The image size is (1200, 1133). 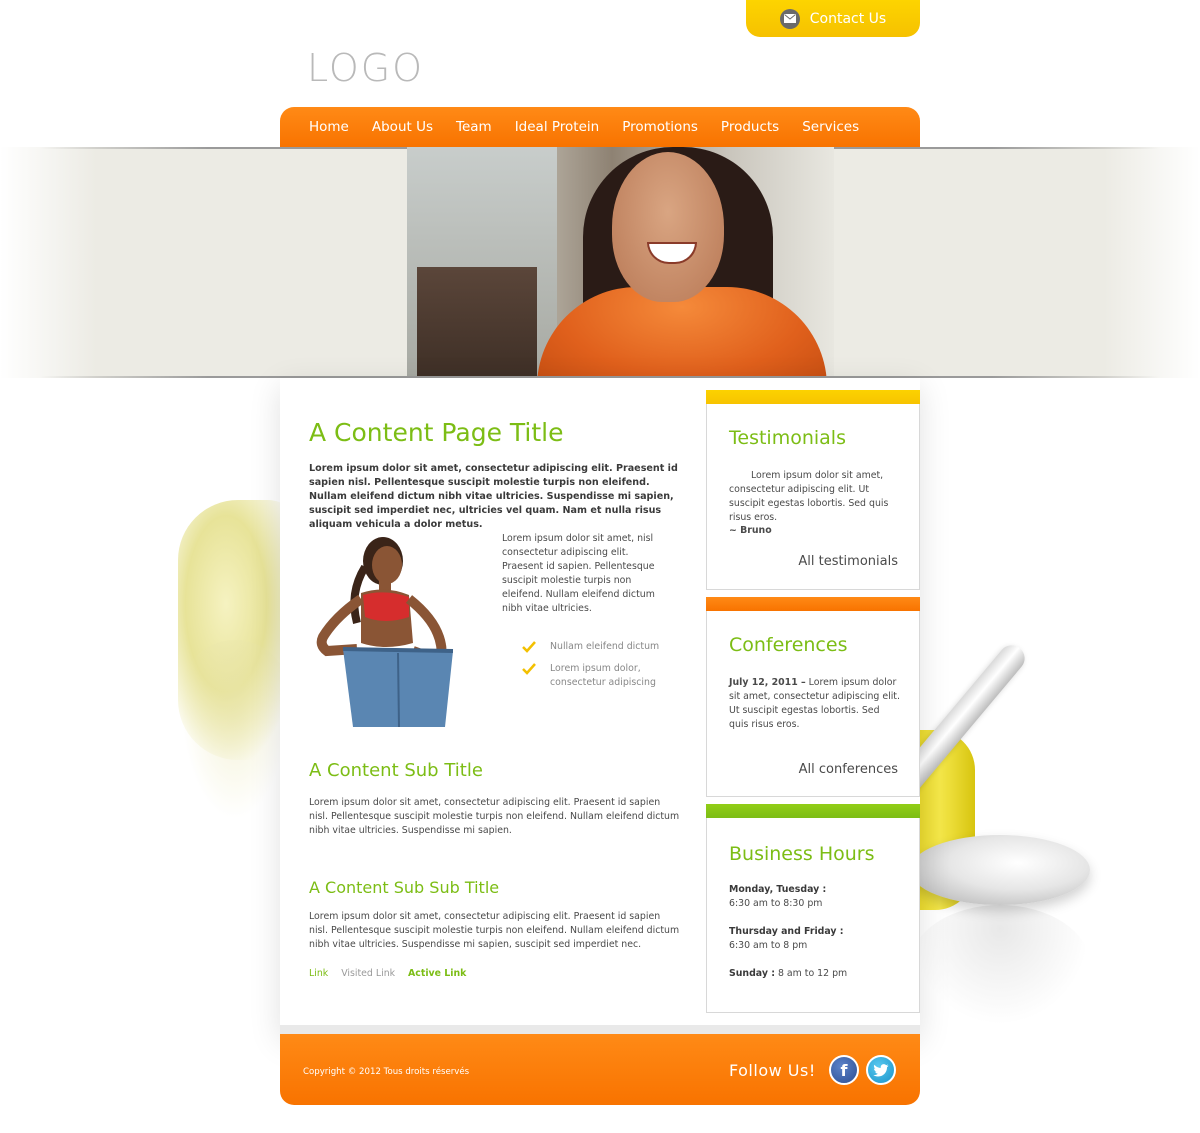 I want to click on testimonials-title: Testimonials, so click(x=787, y=438).